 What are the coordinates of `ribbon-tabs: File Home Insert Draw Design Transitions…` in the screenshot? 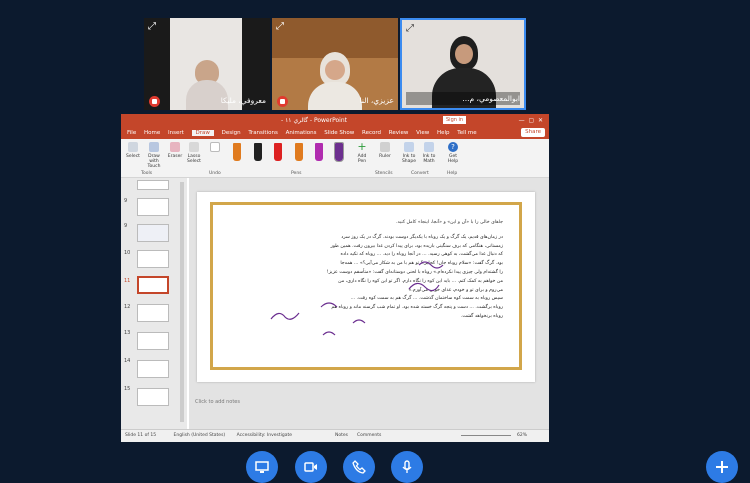 It's located at (335, 133).